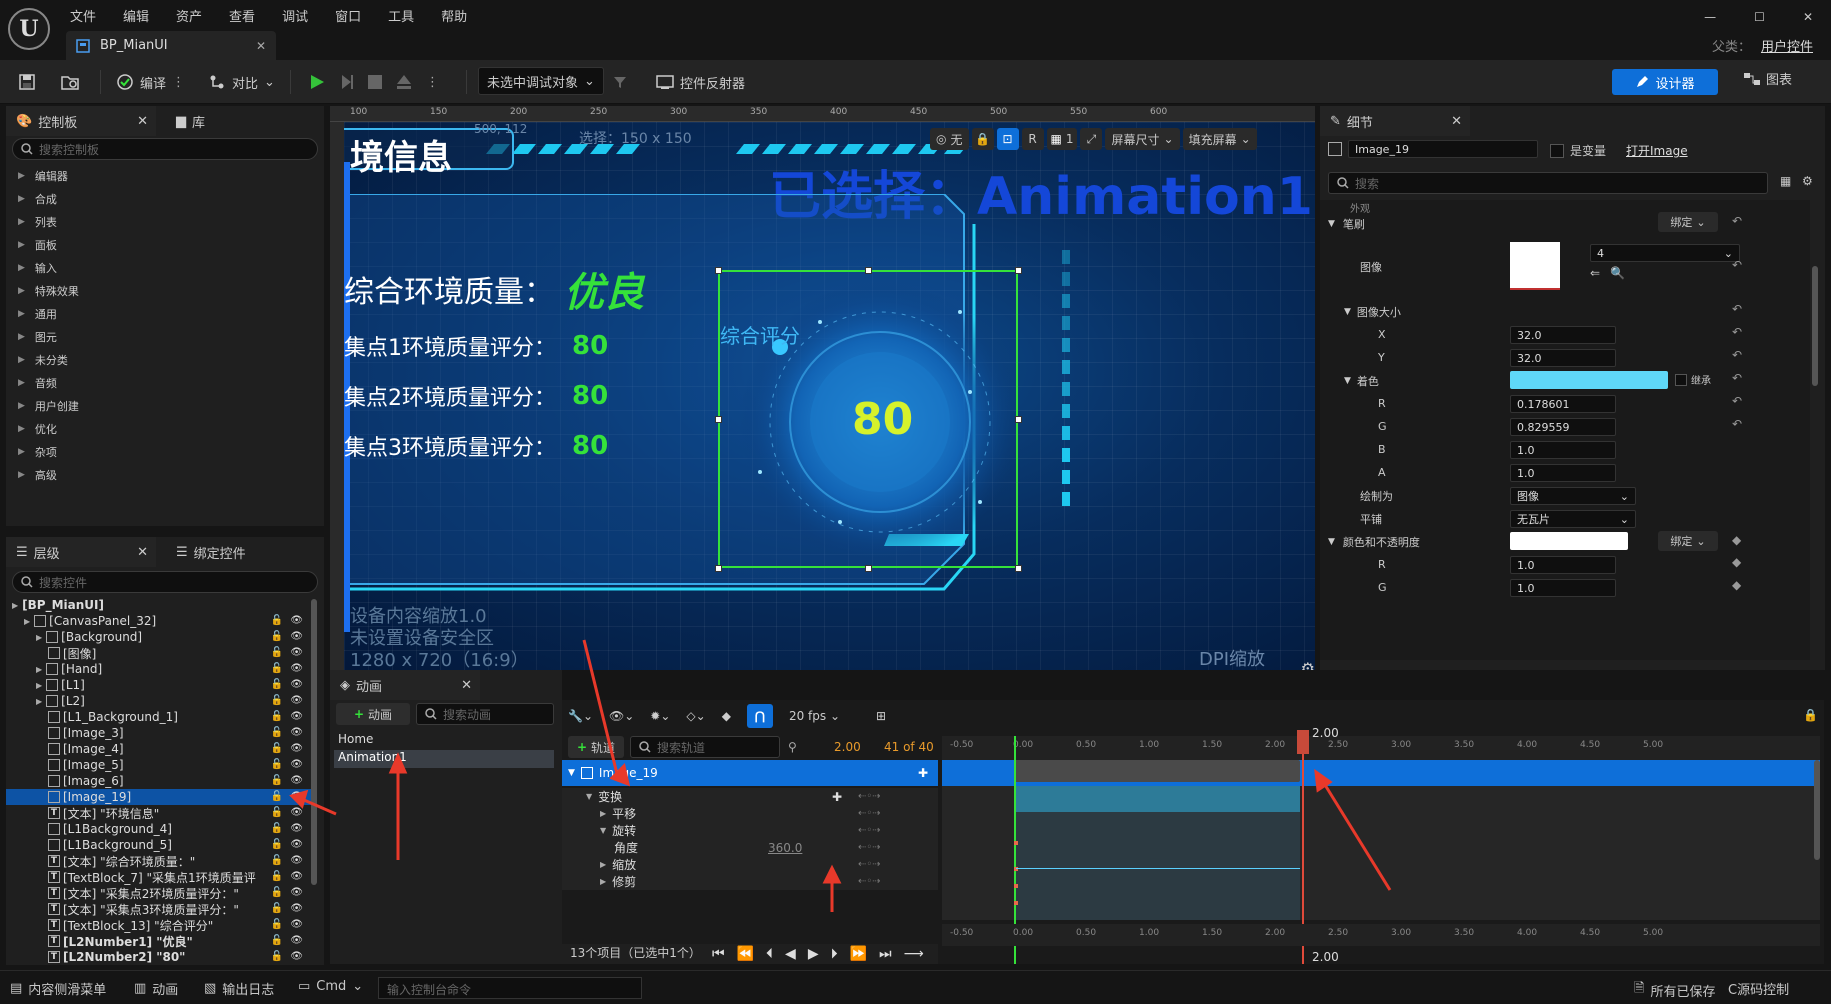 The image size is (1831, 1004). Describe the element at coordinates (158, 909) in the screenshot. I see `hierarchy-item: T [文本] "采集点3环境质量评分：" 🔓 👁` at that location.